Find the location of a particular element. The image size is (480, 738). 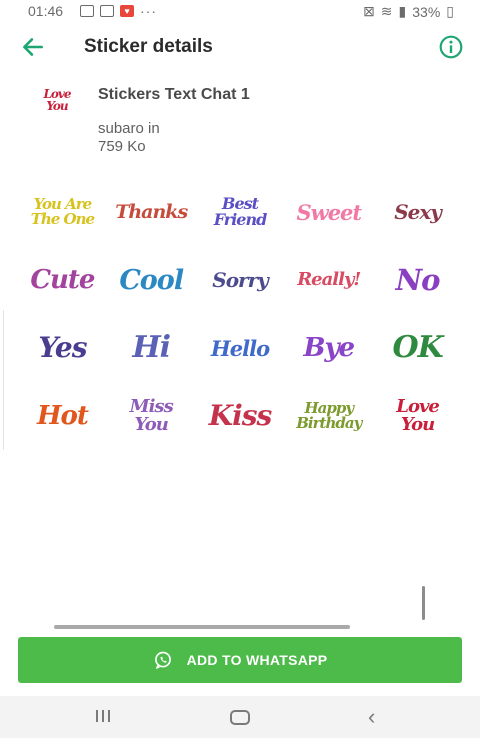

sticker-item: Miss You is located at coordinates (151, 416).